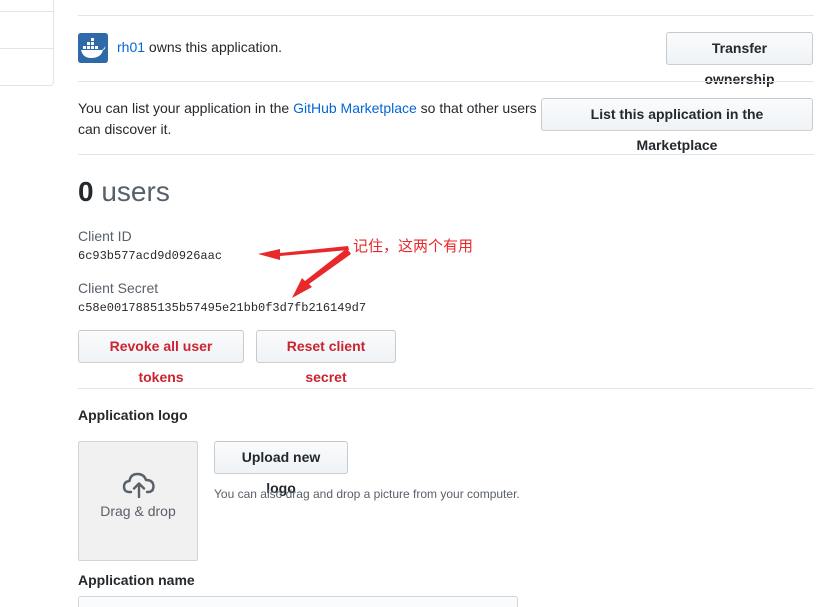 This screenshot has width=835, height=607. I want to click on application-name-title: Application name, so click(136, 580).